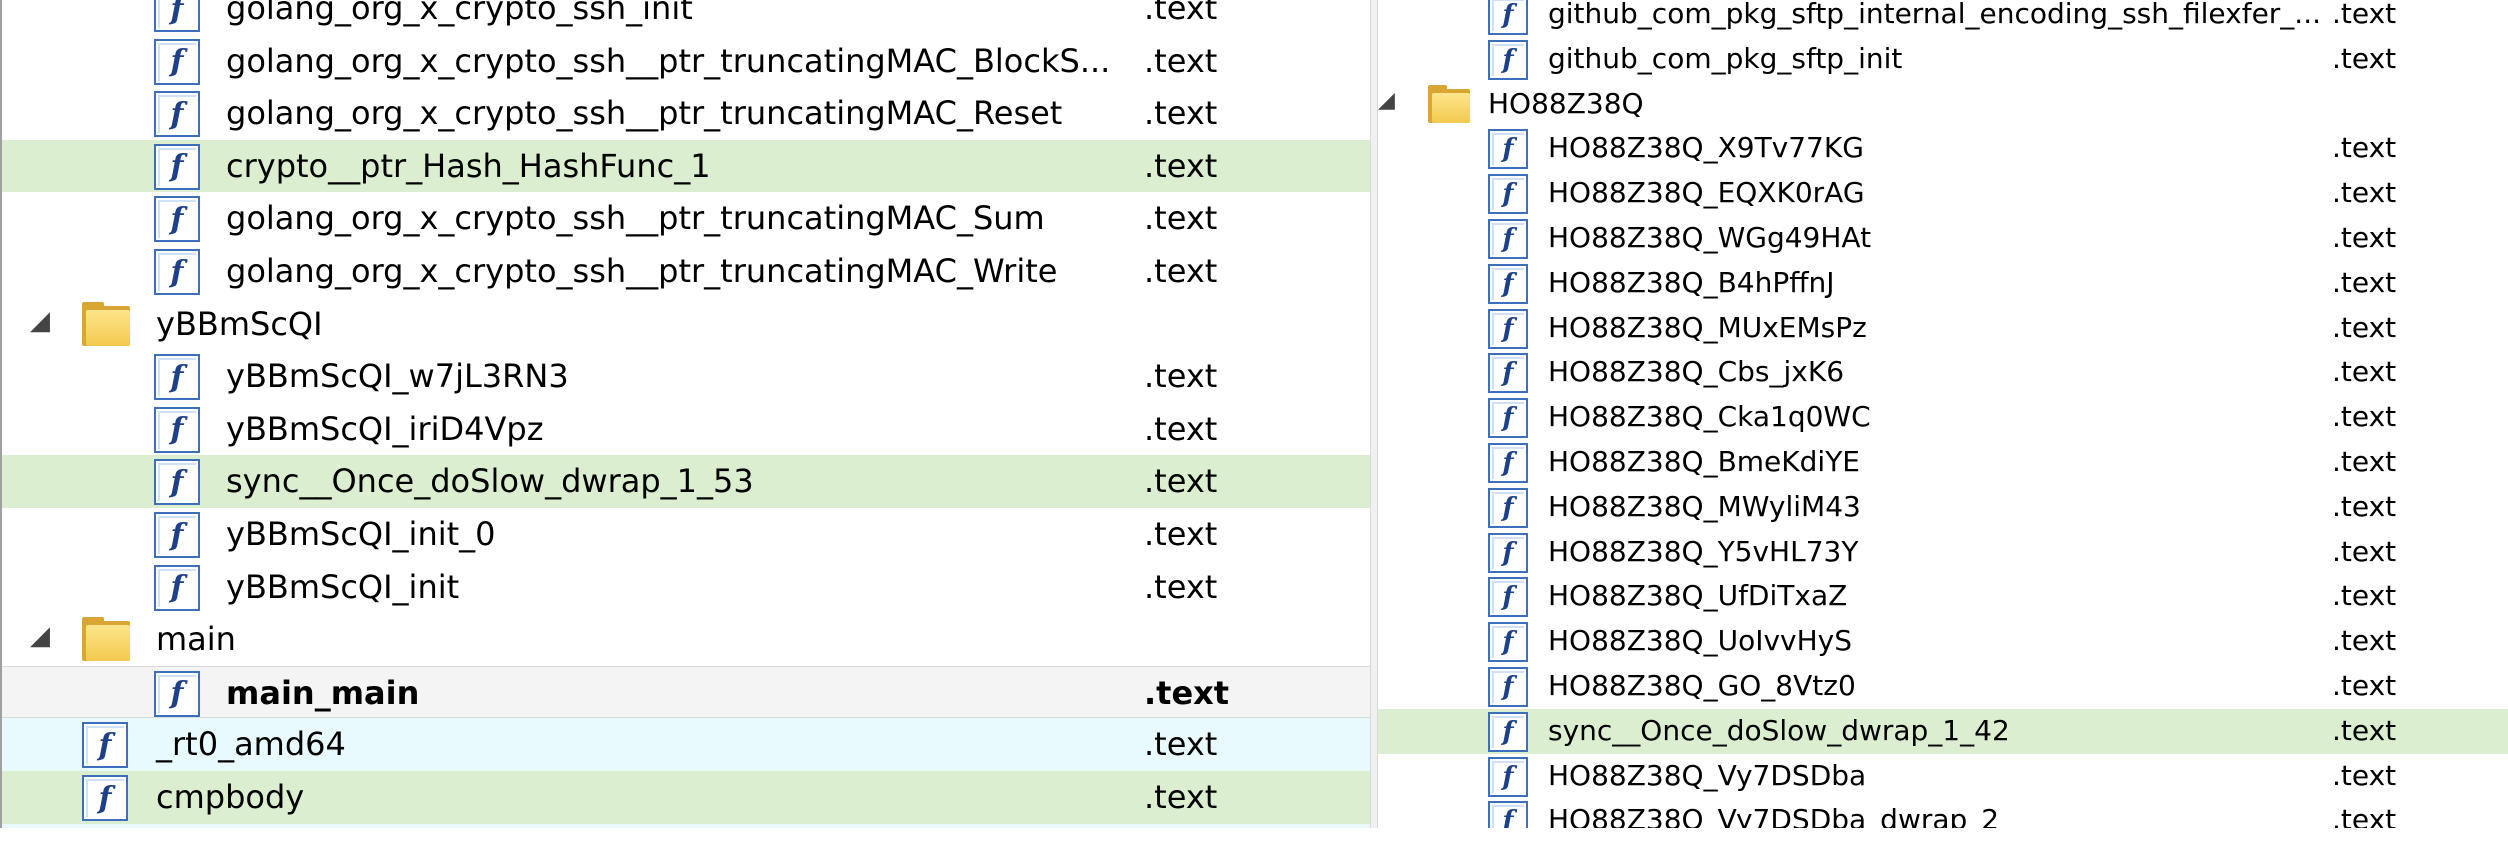 The image size is (2508, 855). Describe the element at coordinates (1374, 414) in the screenshot. I see `pane-splitter` at that location.